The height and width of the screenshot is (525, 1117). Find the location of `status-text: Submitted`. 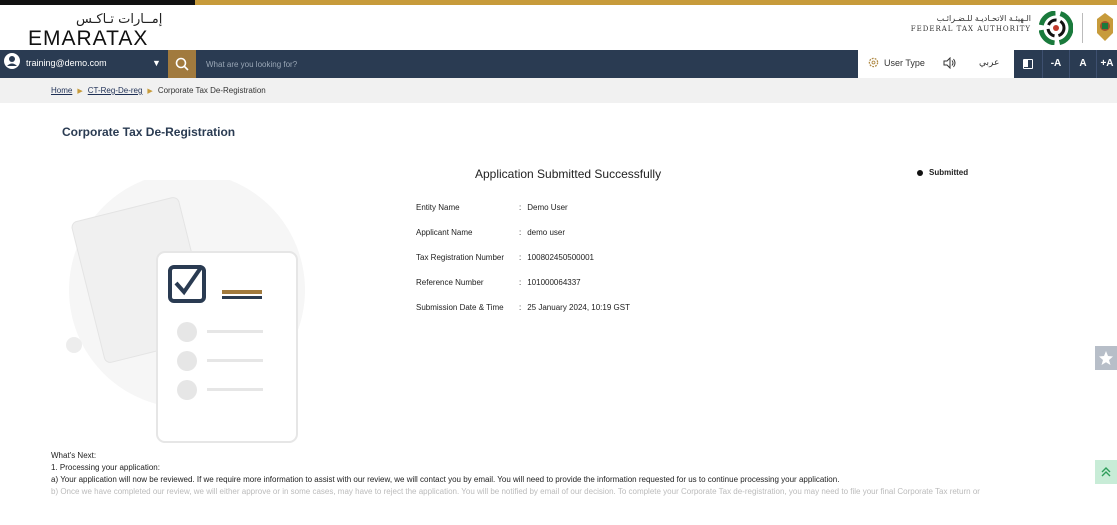

status-text: Submitted is located at coordinates (949, 172).